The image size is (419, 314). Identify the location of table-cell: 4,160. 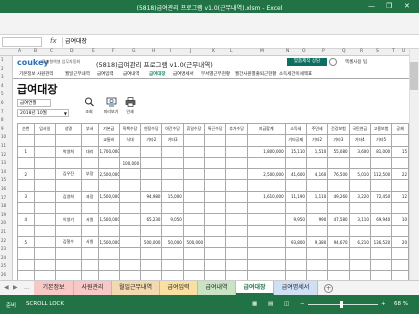
(317, 174).